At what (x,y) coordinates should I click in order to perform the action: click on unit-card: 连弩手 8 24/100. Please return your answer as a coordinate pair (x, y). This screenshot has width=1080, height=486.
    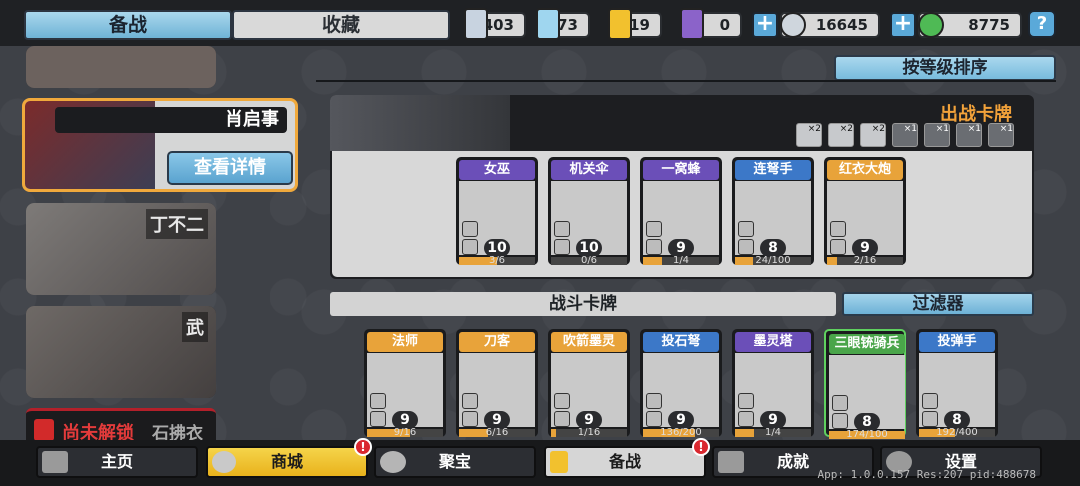
    Looking at the image, I should click on (773, 211).